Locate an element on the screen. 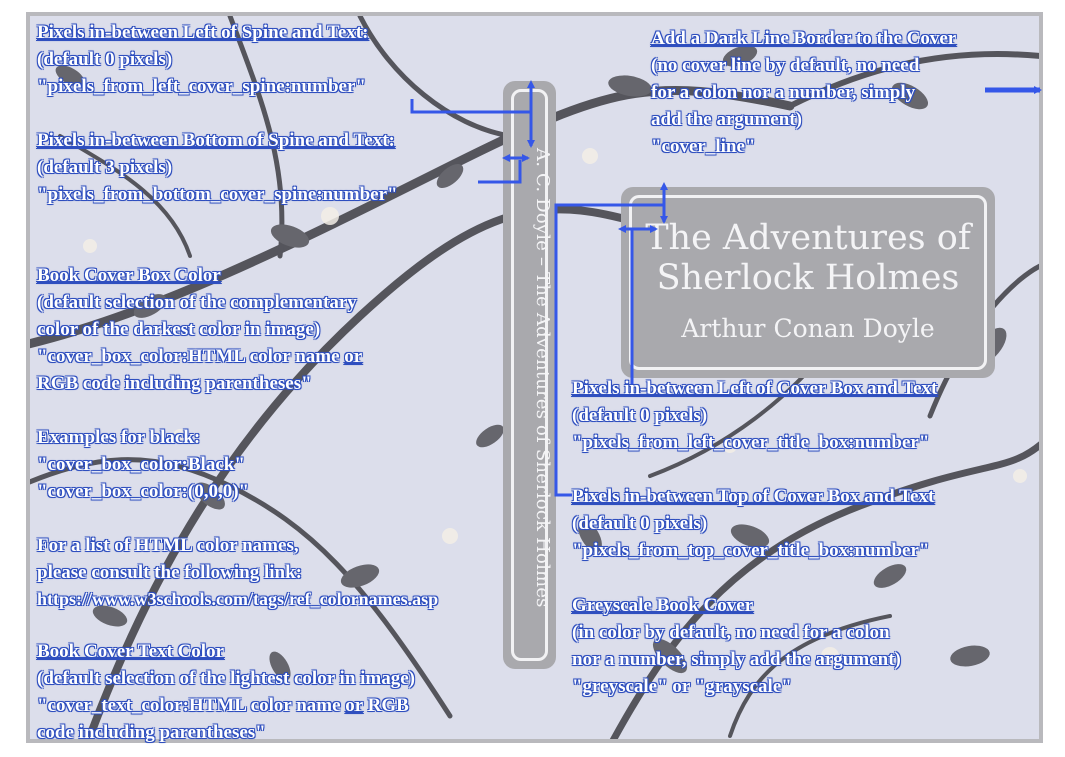  arrow-box-top-leader is located at coordinates (609, 350).